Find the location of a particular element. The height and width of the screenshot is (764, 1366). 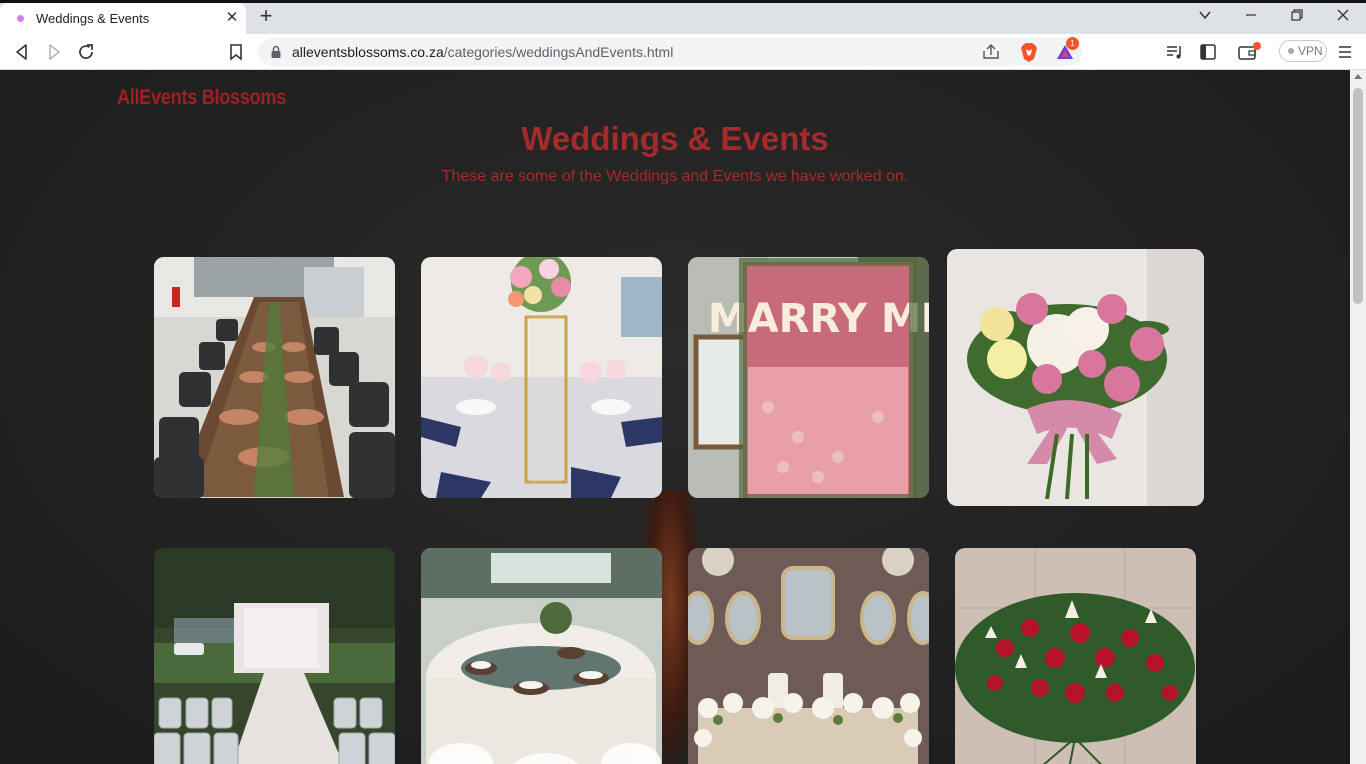

gallery-image-mirror-head-table is located at coordinates (808, 656).